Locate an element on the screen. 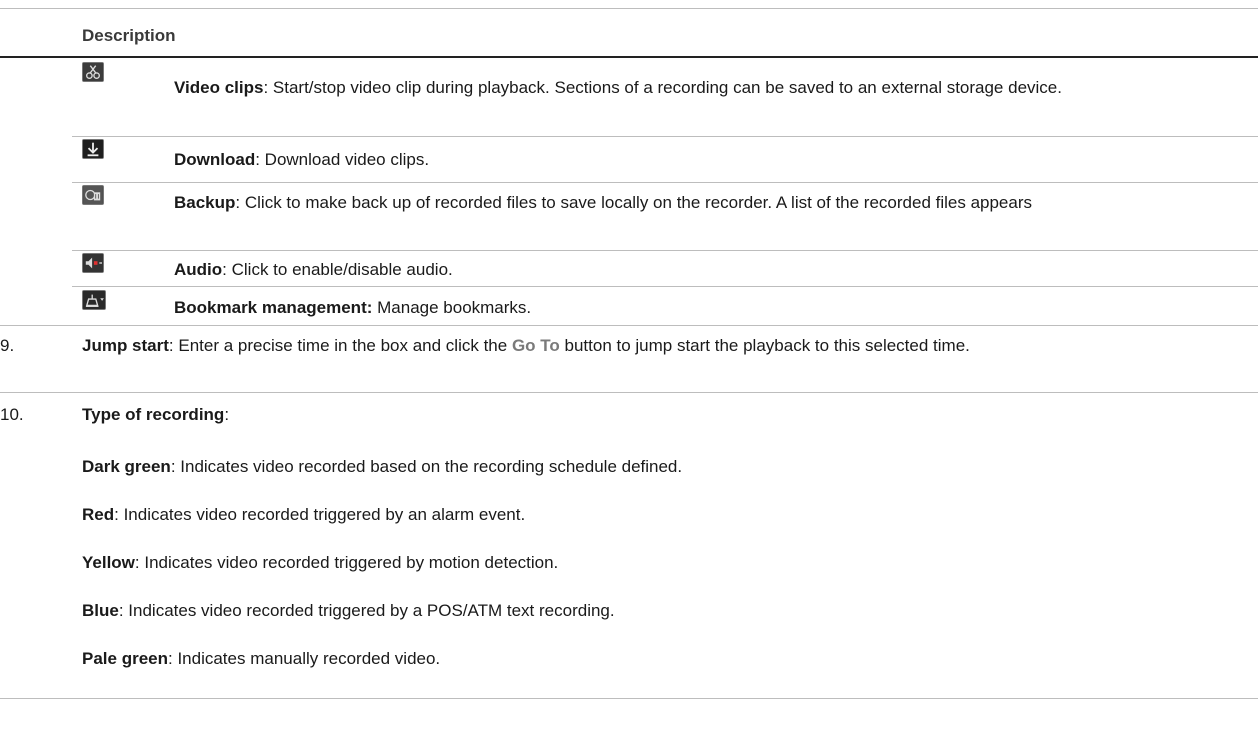  download-icon is located at coordinates (93, 149).